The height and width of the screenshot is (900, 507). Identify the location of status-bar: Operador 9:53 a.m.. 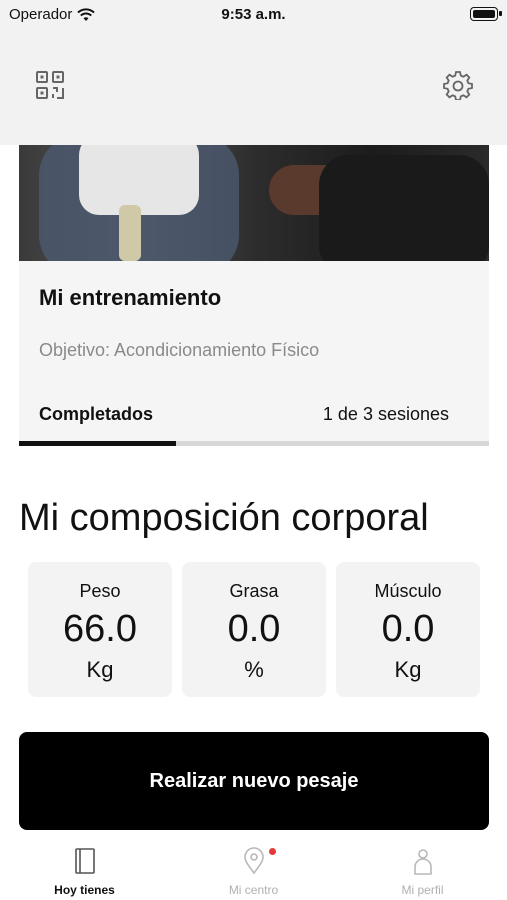
(253, 15).